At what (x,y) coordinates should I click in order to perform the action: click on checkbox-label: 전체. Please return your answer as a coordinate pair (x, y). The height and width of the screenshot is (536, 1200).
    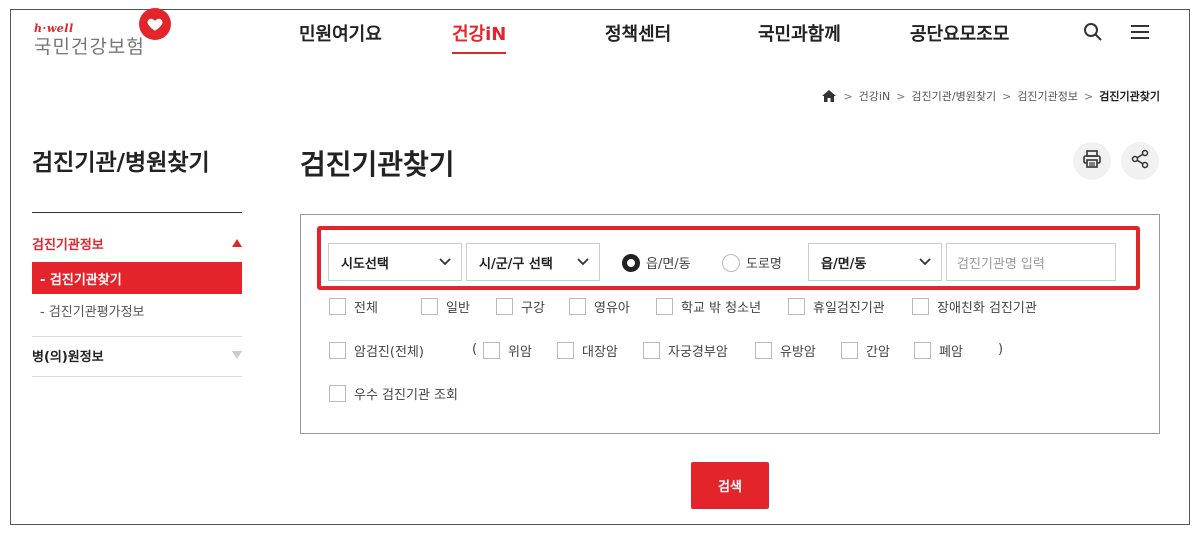
    Looking at the image, I should click on (366, 308).